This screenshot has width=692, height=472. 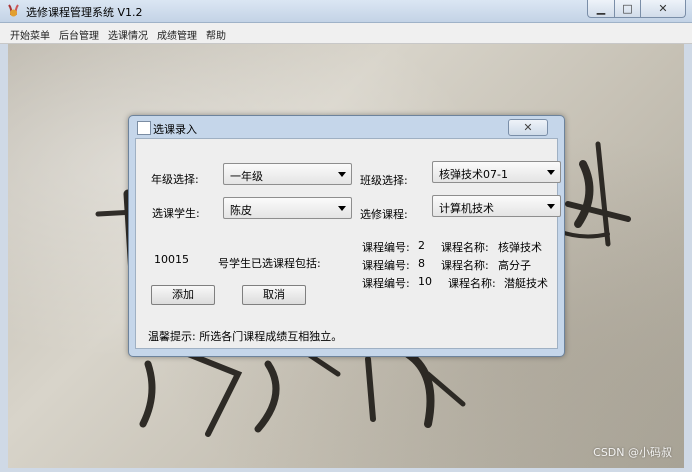 I want to click on course-no: 8, so click(x=421, y=263).